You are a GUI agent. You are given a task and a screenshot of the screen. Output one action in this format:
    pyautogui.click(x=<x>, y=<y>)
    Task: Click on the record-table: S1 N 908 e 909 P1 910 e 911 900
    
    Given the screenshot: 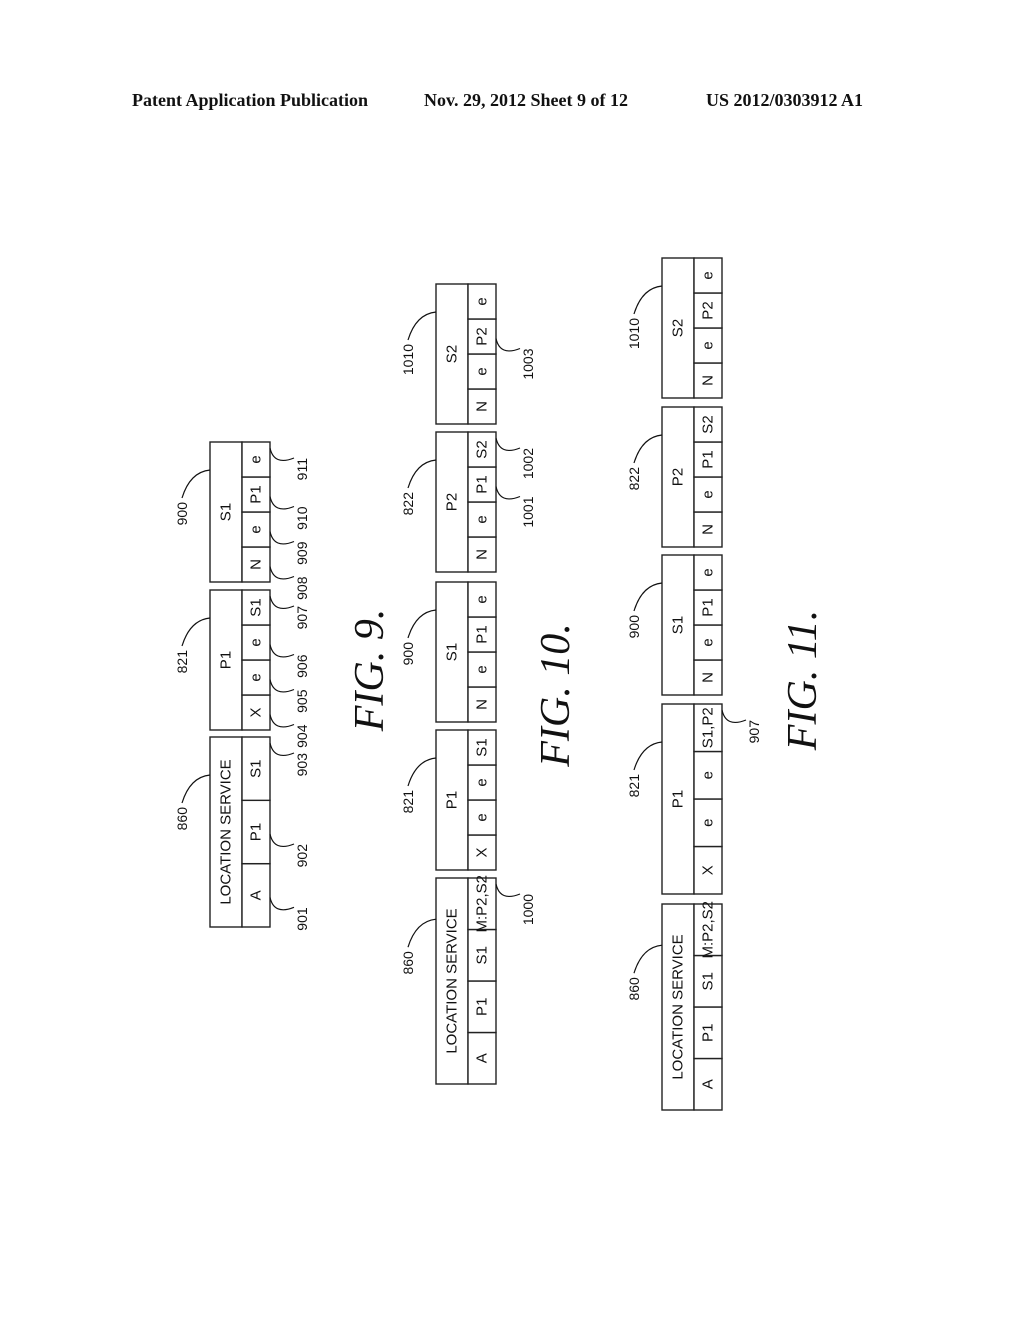 What is the action you would take?
    pyautogui.click(x=242, y=520)
    